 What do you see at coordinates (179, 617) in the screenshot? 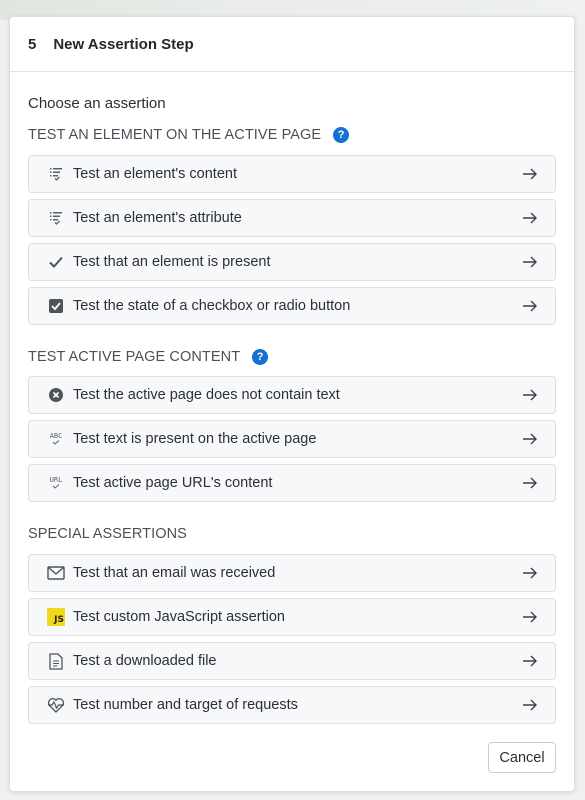
I see `assertion-label: Test custom JavaScript assertion` at bounding box center [179, 617].